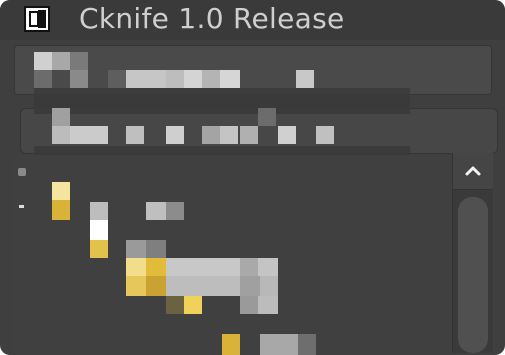 The height and width of the screenshot is (355, 505). I want to click on title-bar: Cknife 1.0 Release, so click(252, 20).